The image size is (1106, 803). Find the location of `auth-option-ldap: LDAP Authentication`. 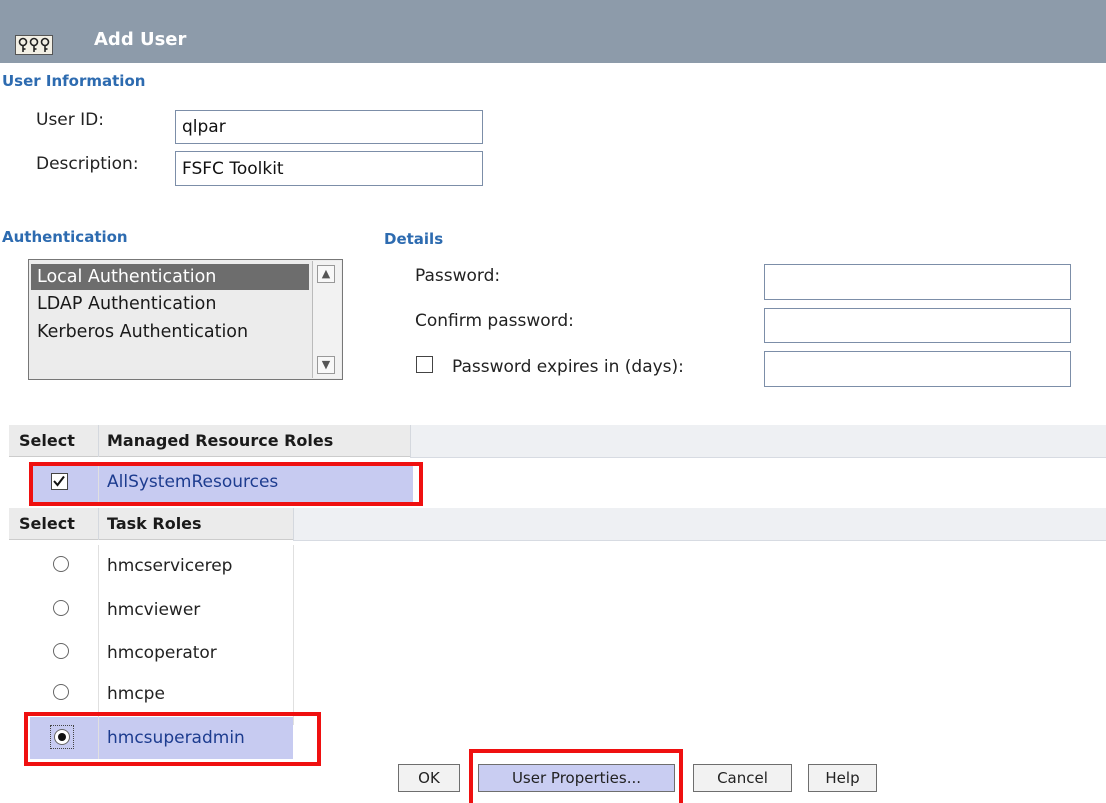

auth-option-ldap: LDAP Authentication is located at coordinates (170, 304).